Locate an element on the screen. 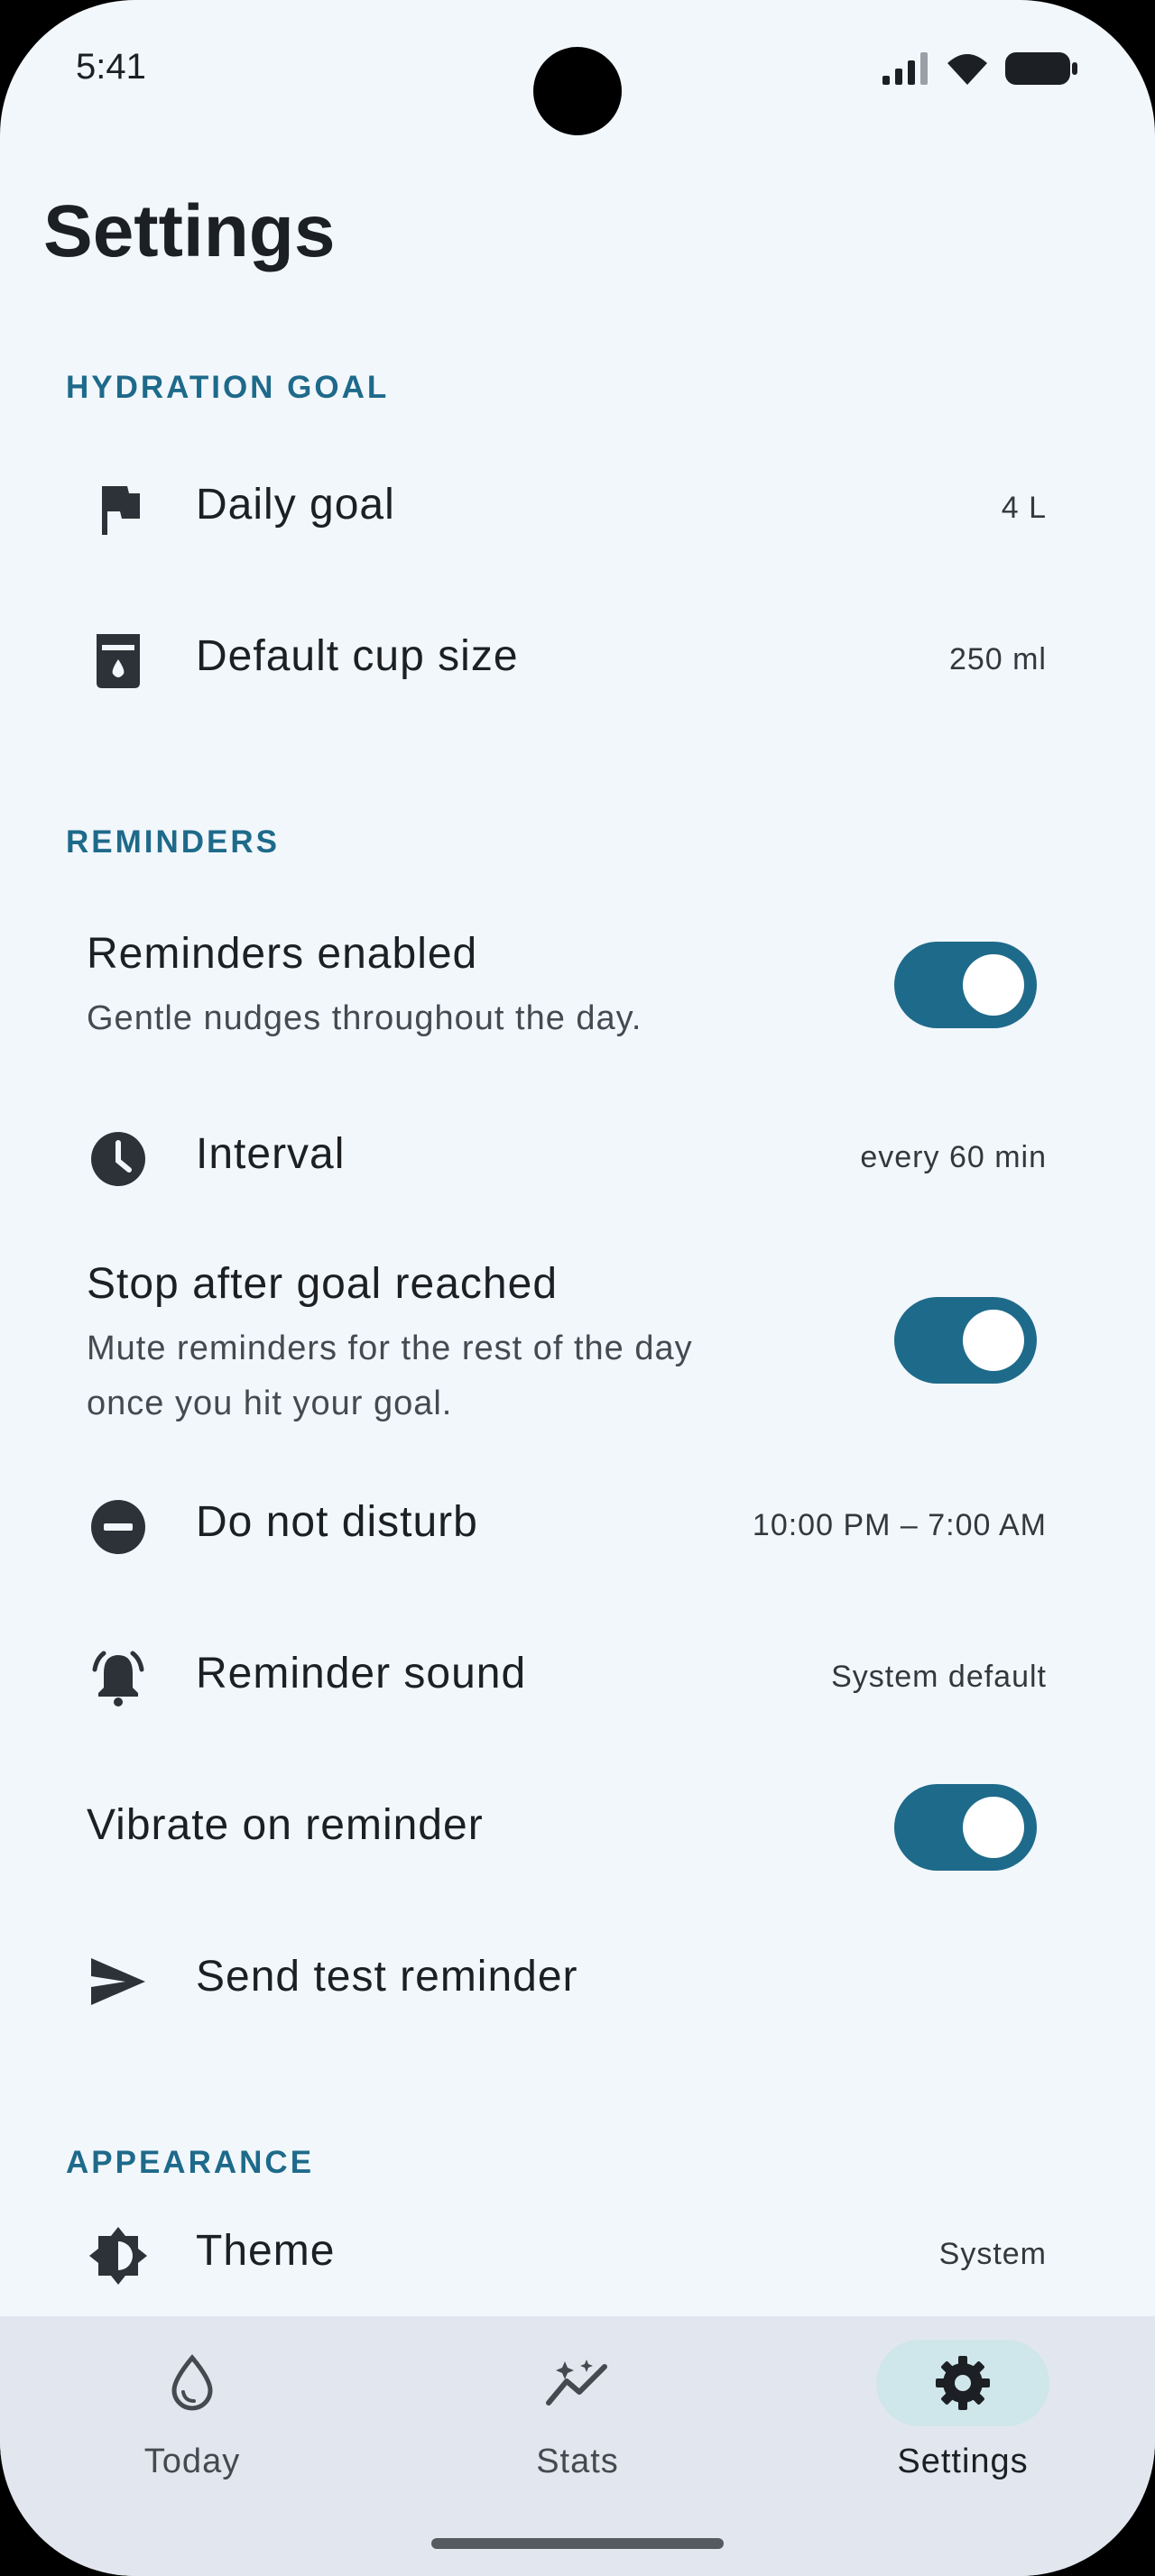 The width and height of the screenshot is (1155, 2576). interval-value: every 60 min is located at coordinates (953, 1157).